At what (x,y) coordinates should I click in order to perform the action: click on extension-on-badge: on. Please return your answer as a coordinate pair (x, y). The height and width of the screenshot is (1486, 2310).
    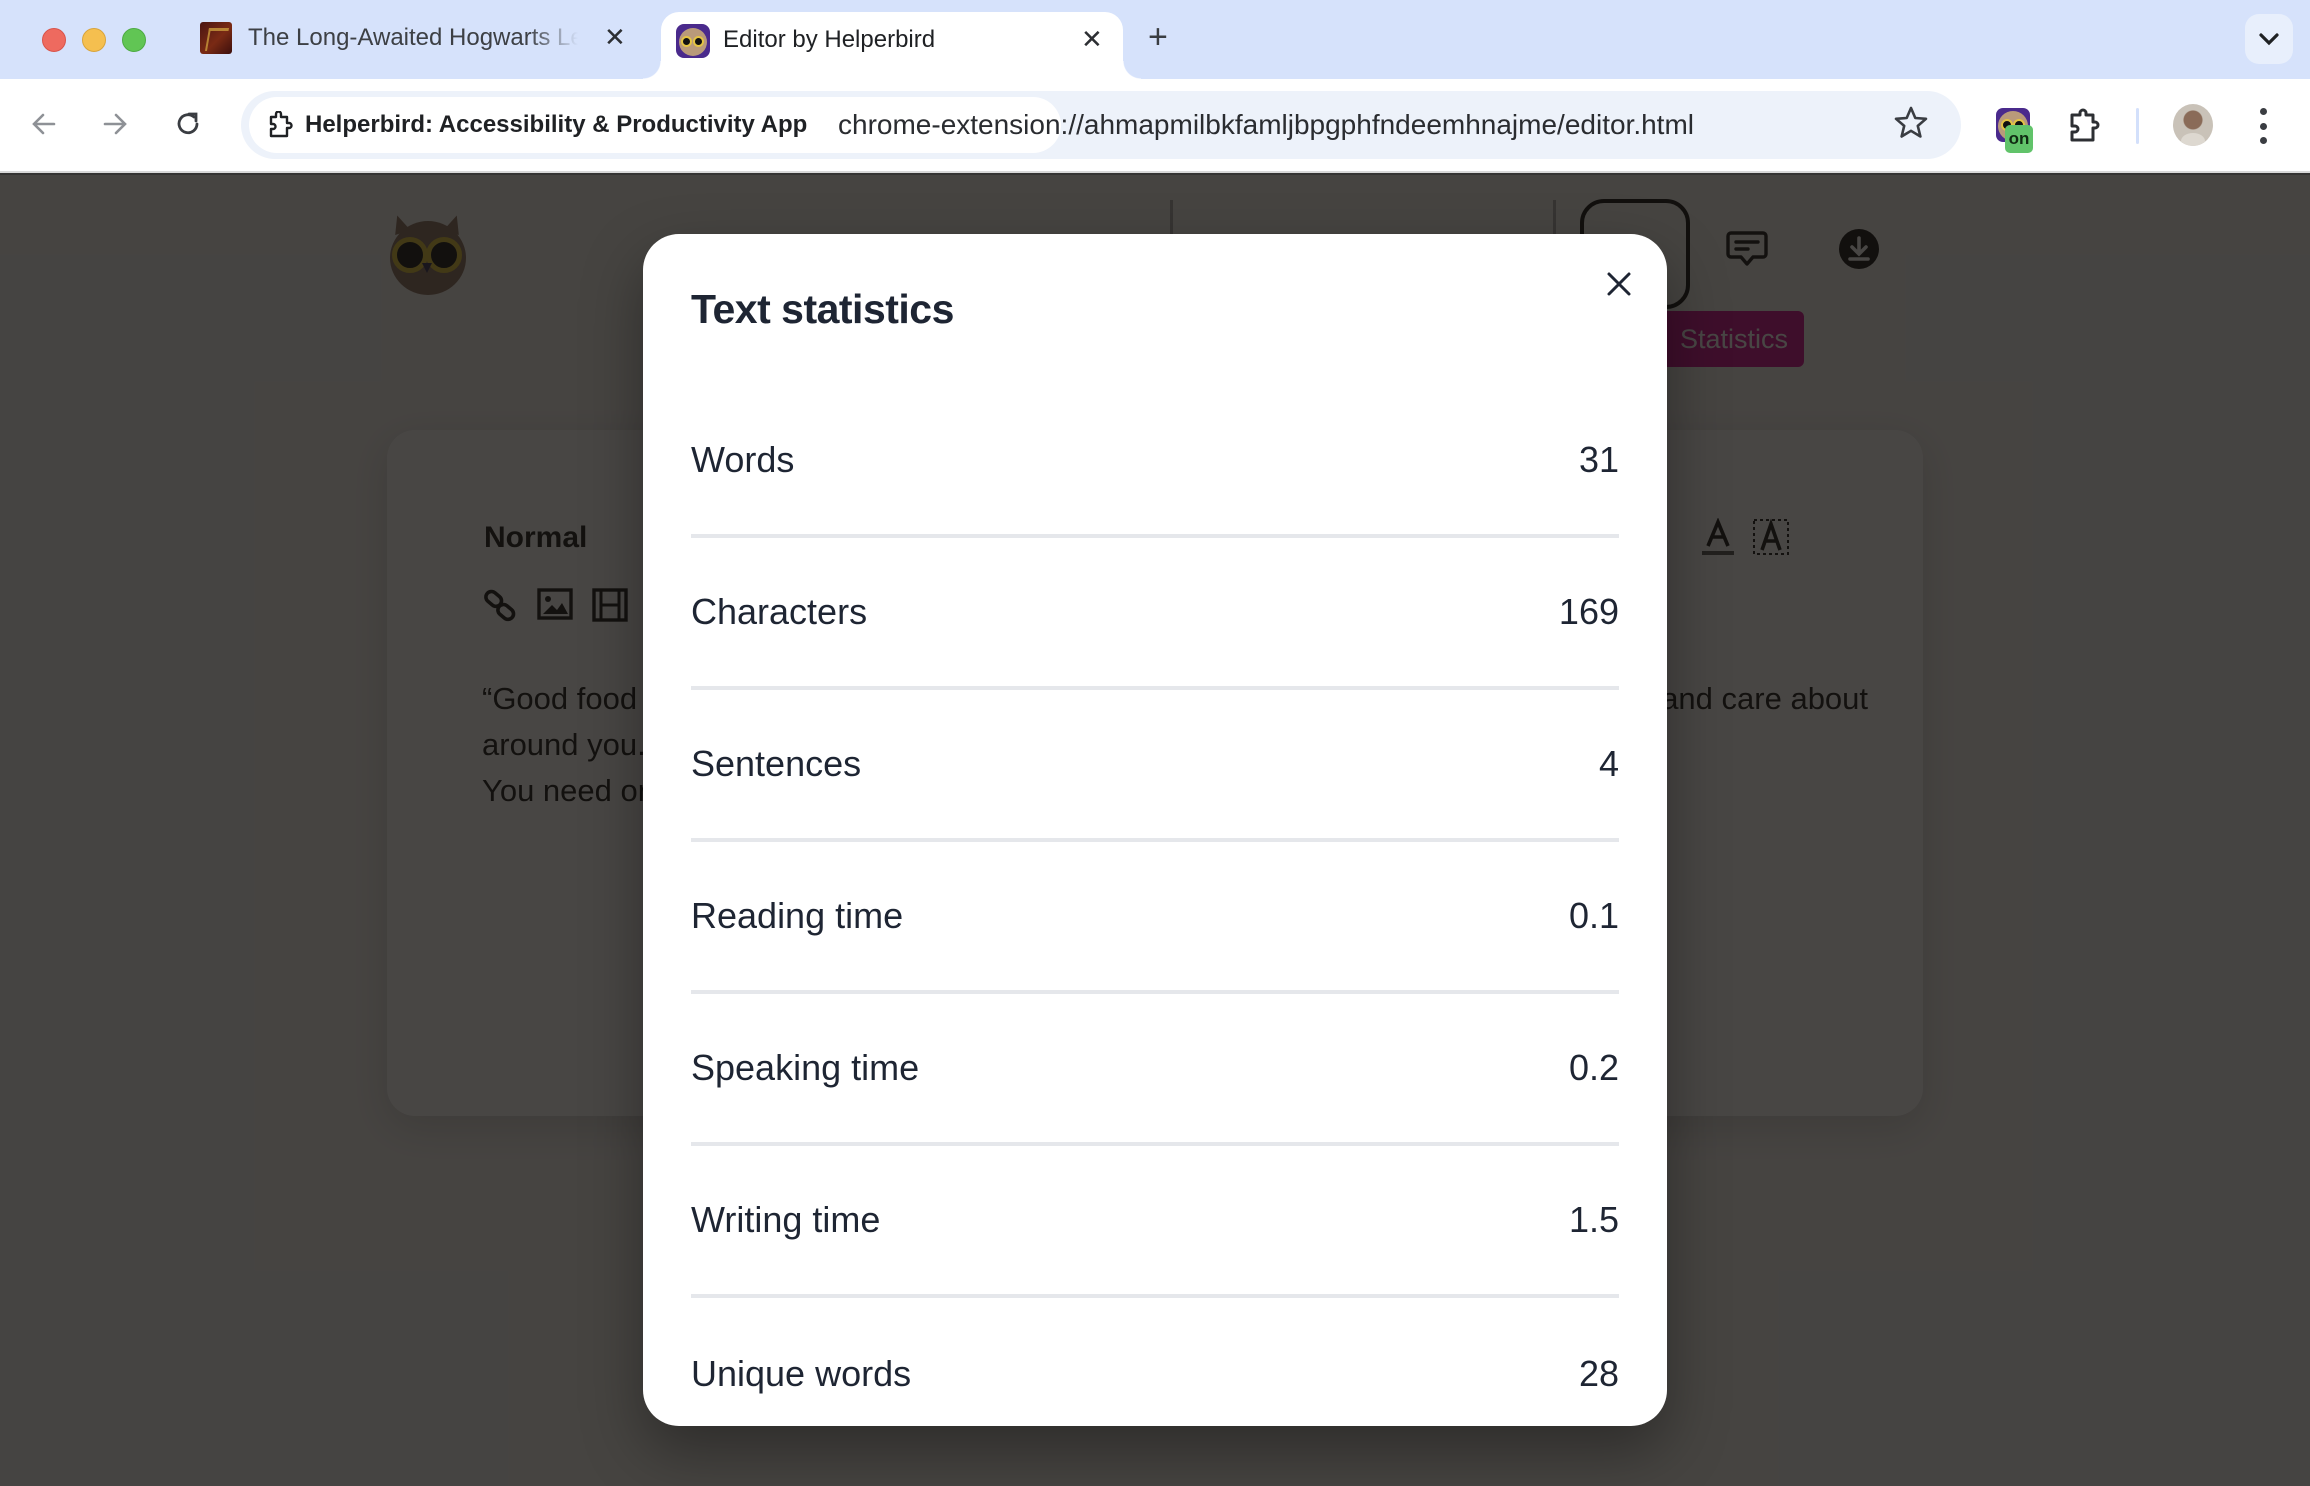
    Looking at the image, I should click on (2019, 139).